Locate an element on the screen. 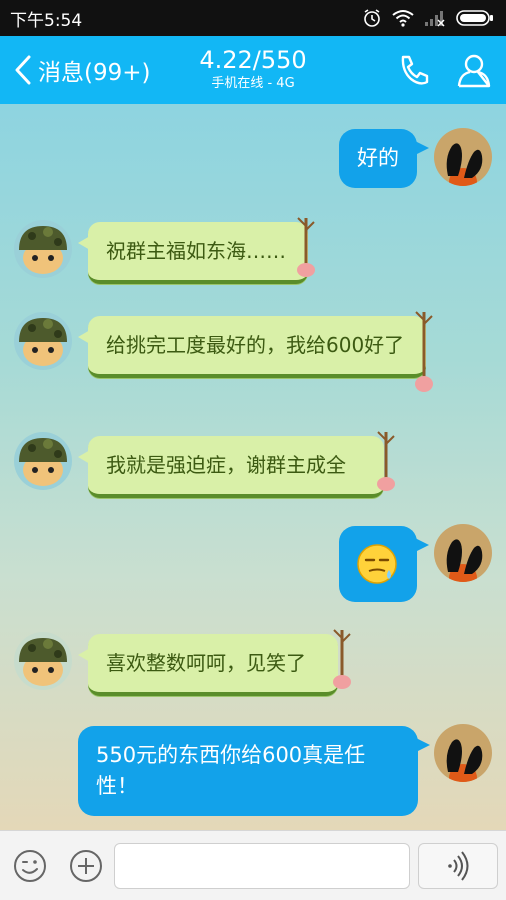  back-button: 消息(99+) is located at coordinates (82, 70).